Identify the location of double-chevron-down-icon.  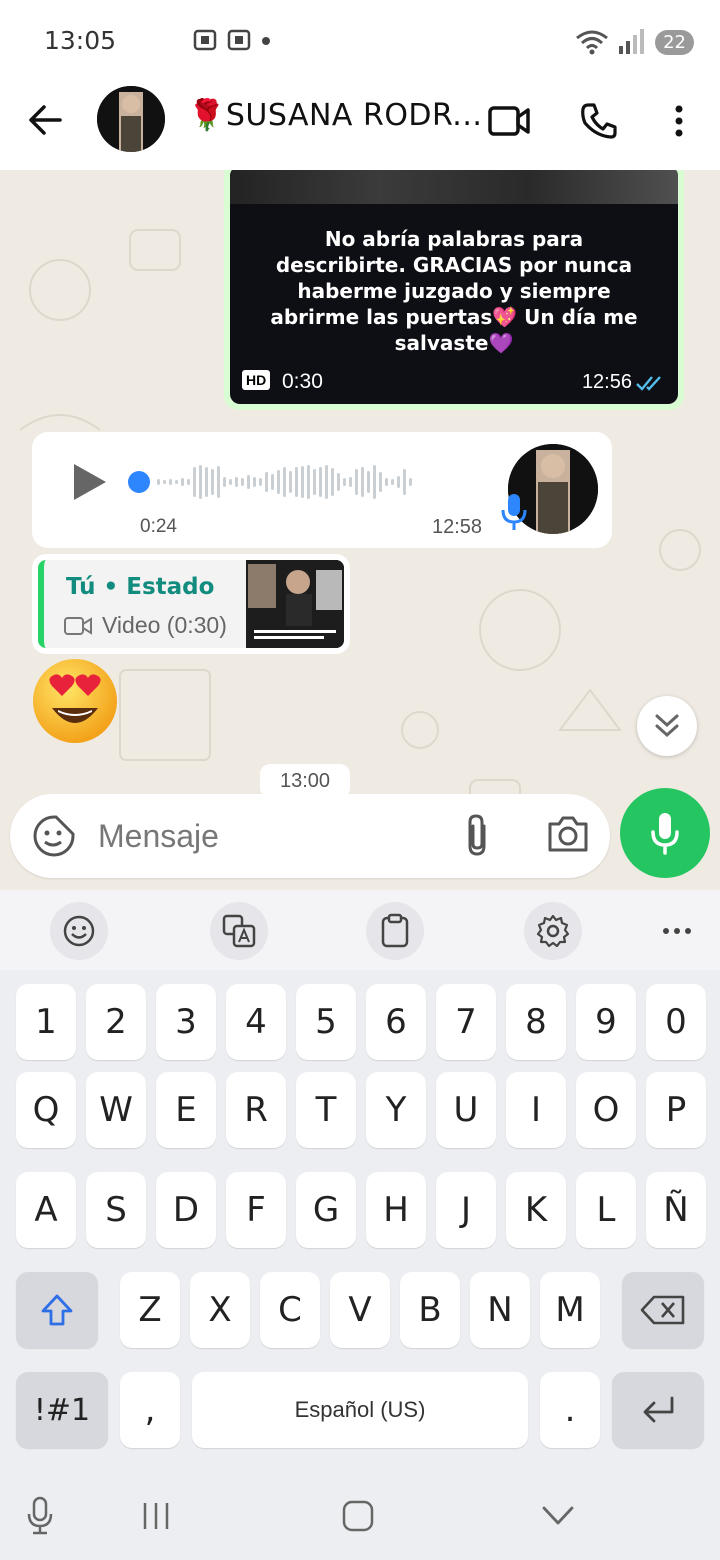
(667, 726).